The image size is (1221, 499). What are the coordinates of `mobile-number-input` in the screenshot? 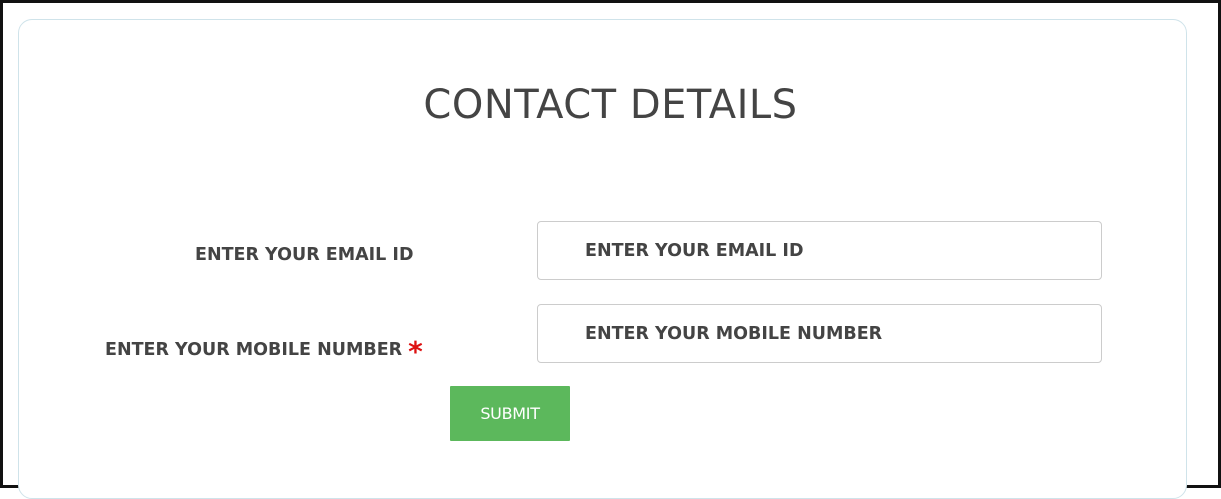 It's located at (819, 333).